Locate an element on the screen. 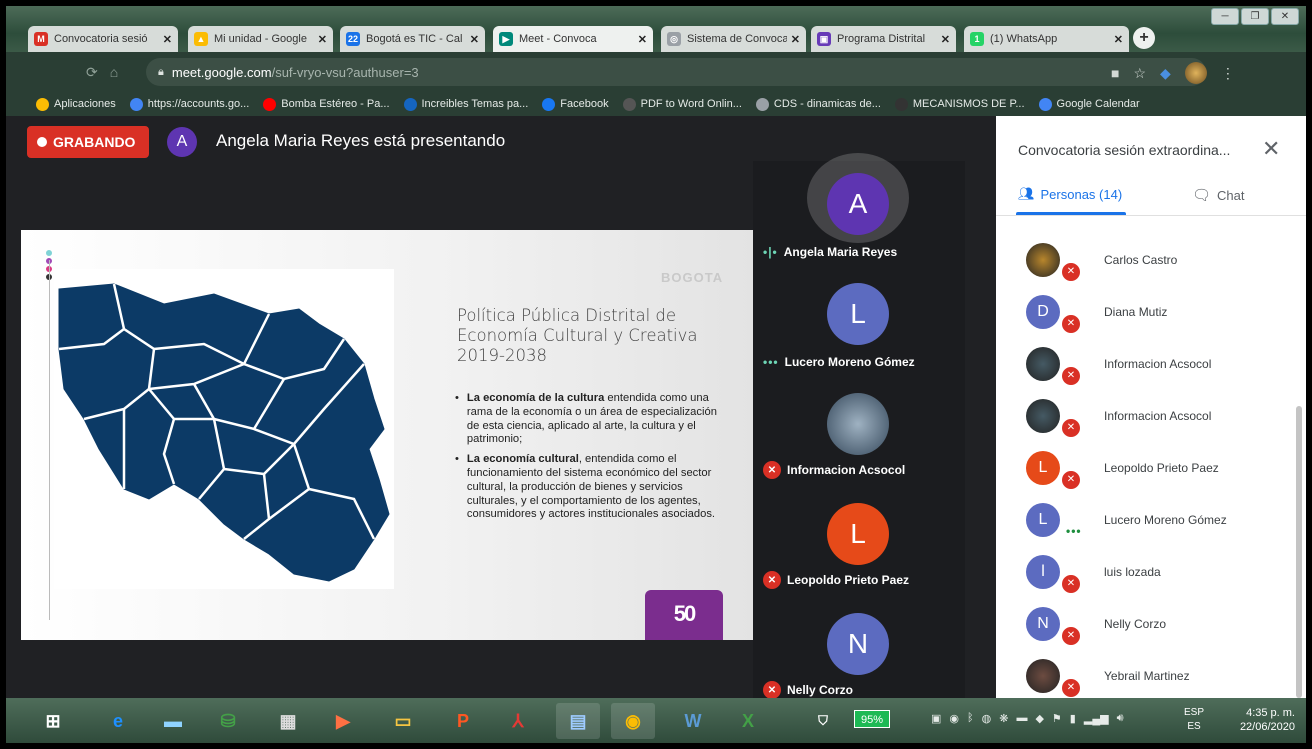 This screenshot has height=749, width=1312. media-player-icon: ▶ is located at coordinates (343, 721).